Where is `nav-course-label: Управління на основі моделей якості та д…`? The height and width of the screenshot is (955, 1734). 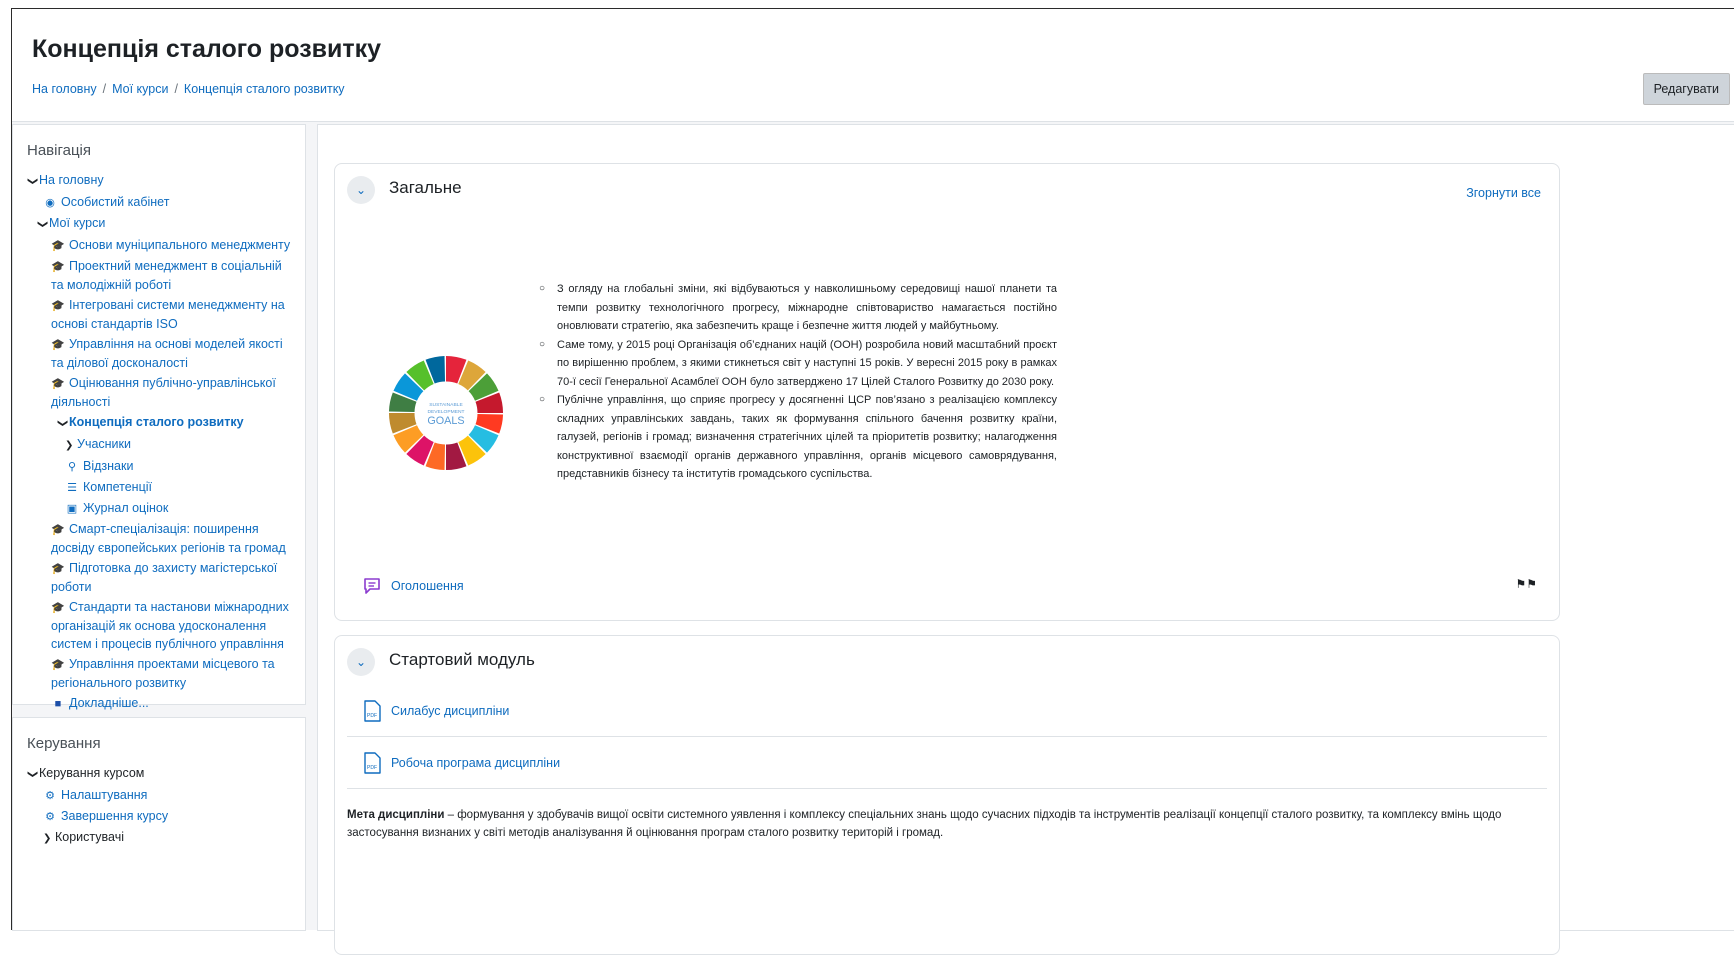
nav-course-label: Управління на основі моделей якості та д… is located at coordinates (167, 353).